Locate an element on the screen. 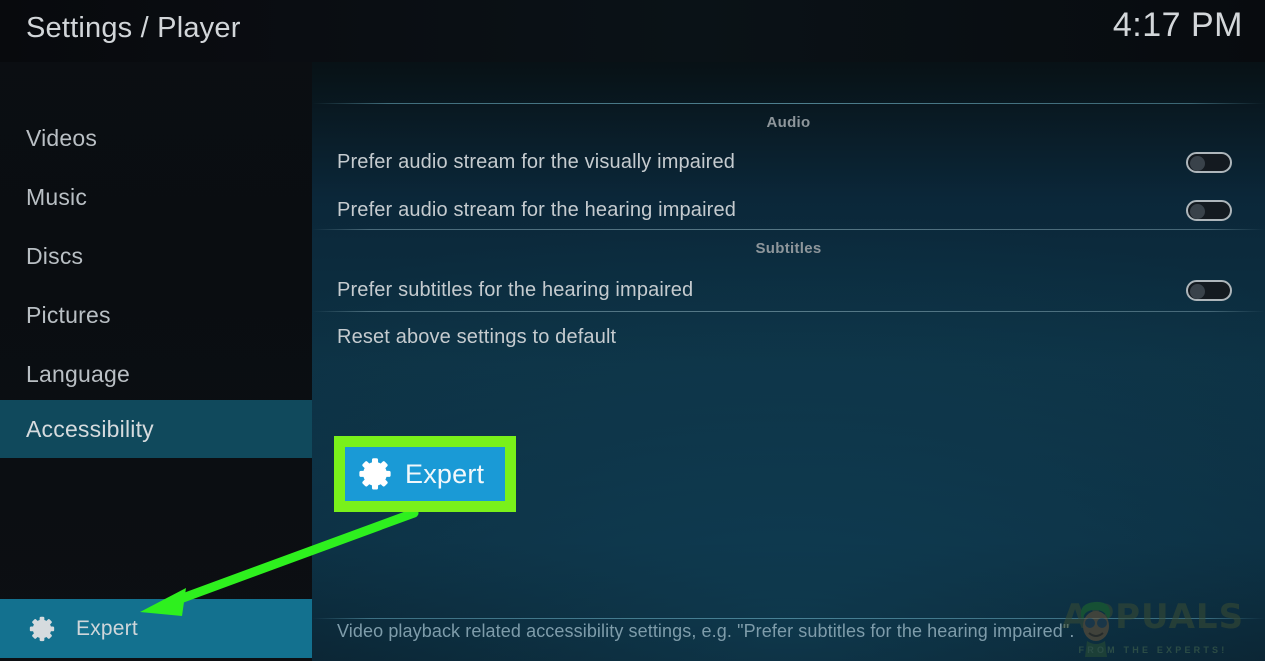 The width and height of the screenshot is (1265, 661). sidebar-item-pictures: Pictures is located at coordinates (156, 315).